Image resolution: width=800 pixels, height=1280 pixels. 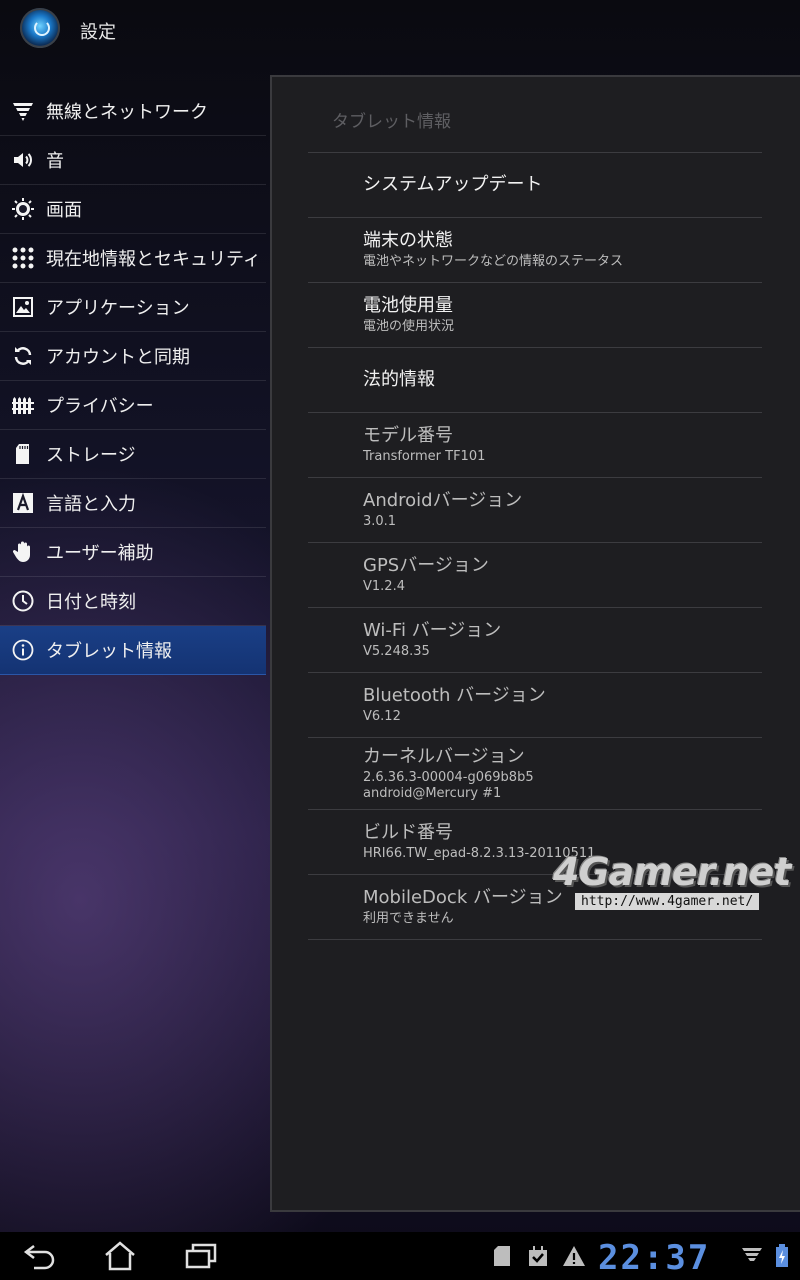 I want to click on fence-icon, so click(x=23, y=405).